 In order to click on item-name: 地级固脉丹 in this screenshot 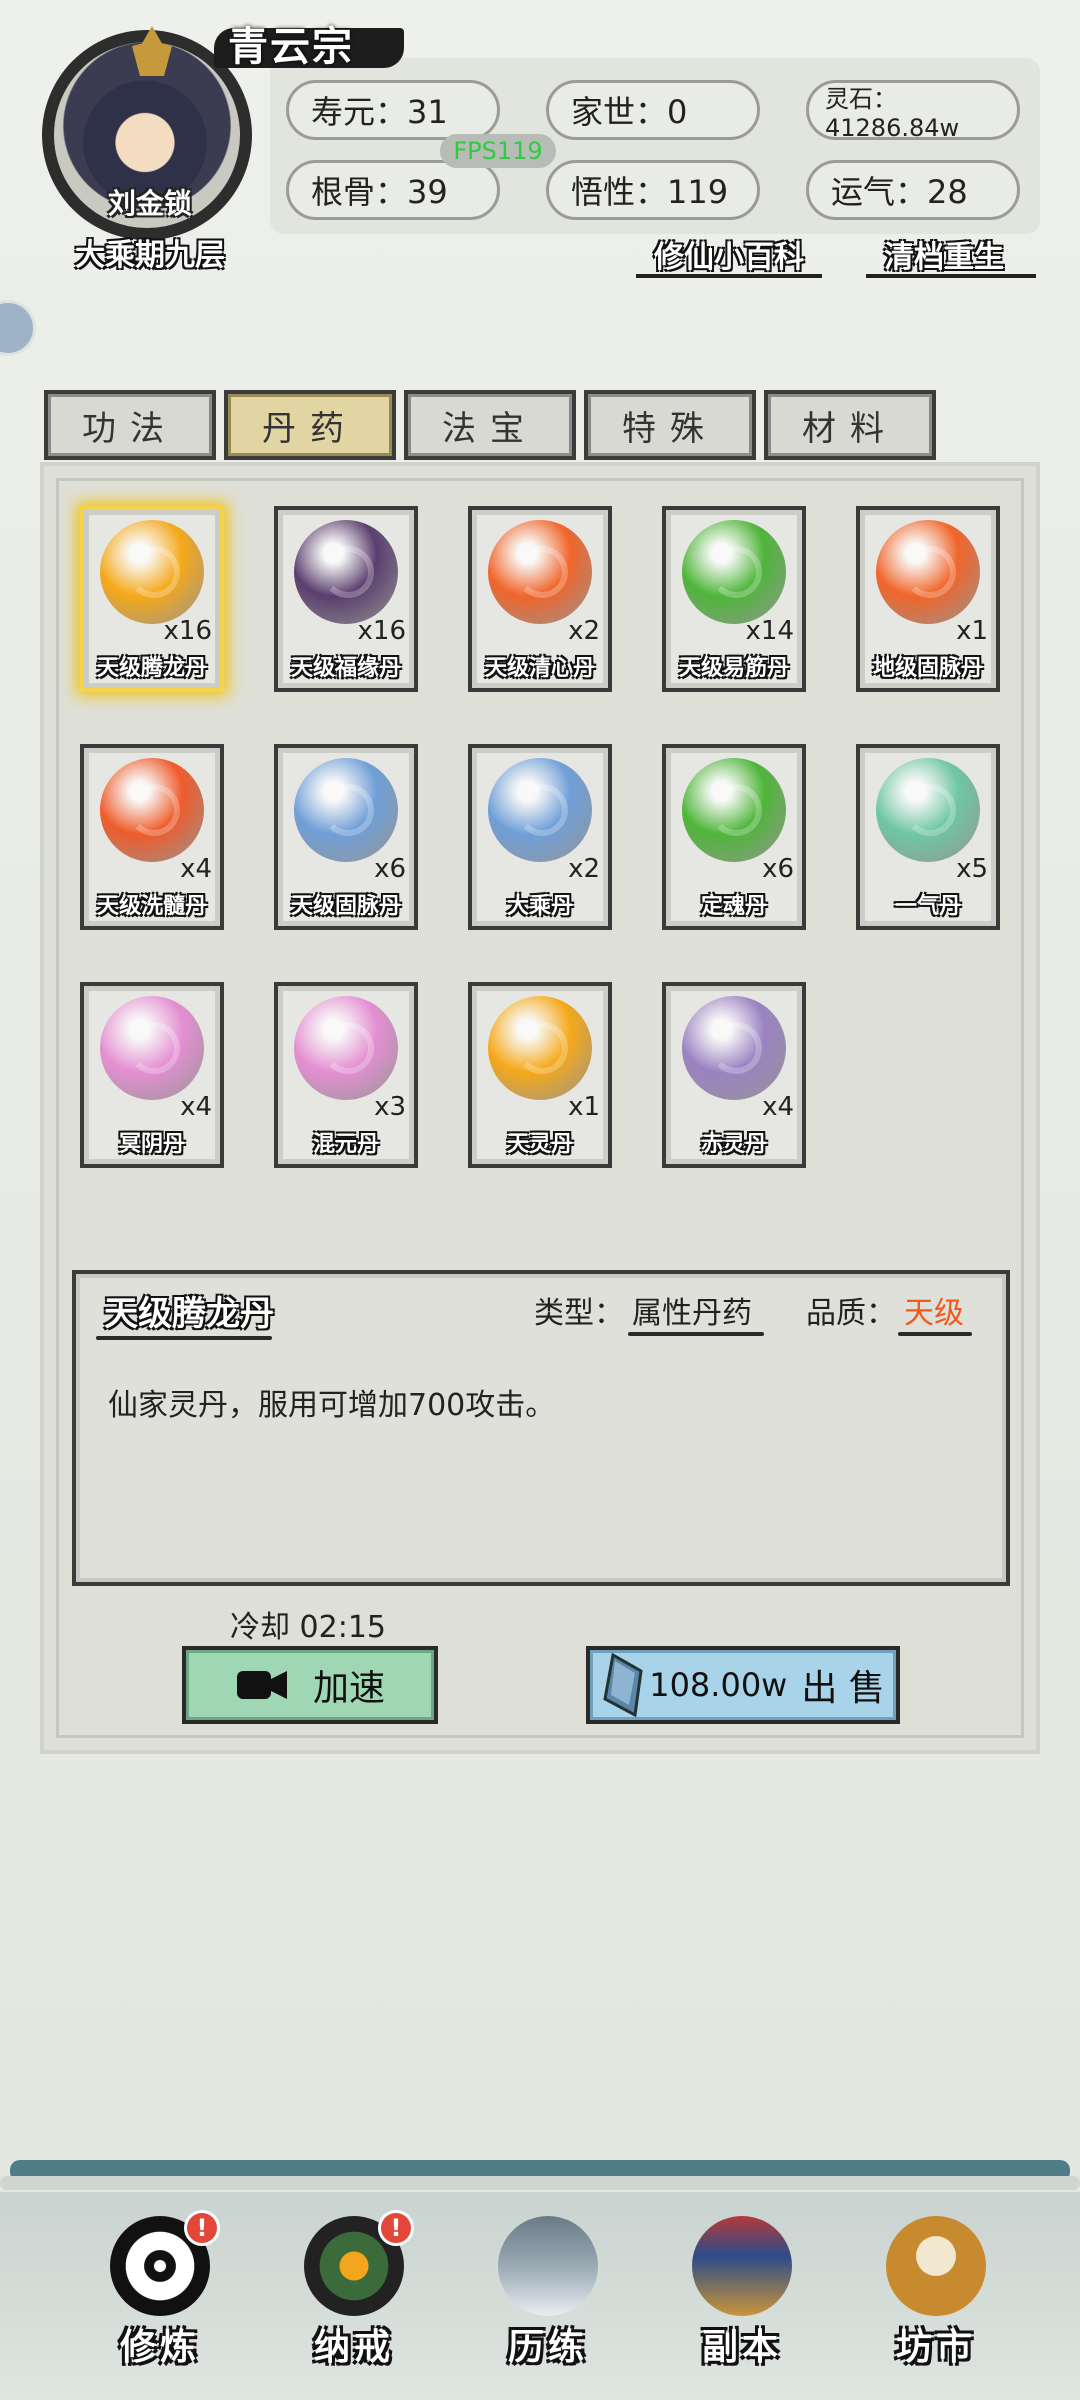, I will do `click(927, 668)`.